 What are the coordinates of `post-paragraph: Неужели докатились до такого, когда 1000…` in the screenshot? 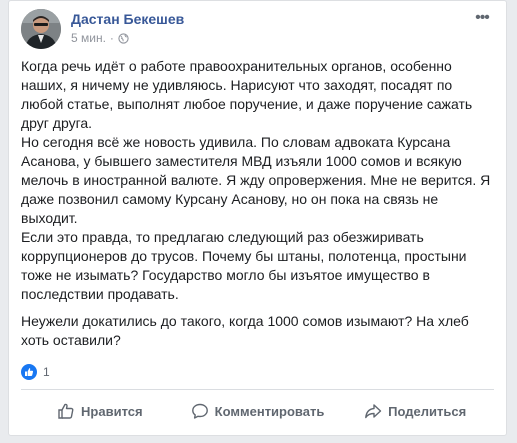 It's located at (245, 330).